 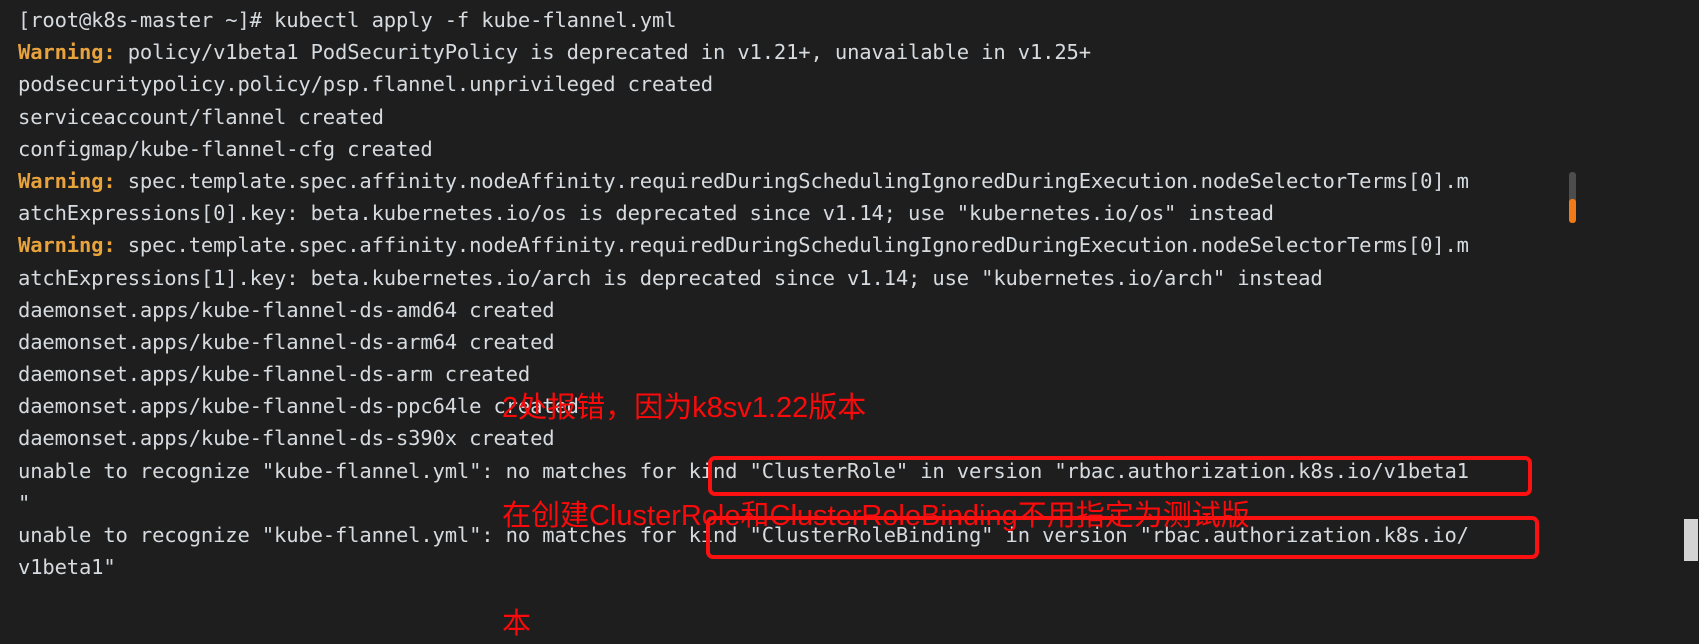 I want to click on terminal-line: configmap/kube-flannel-cfg created, so click(x=787, y=149).